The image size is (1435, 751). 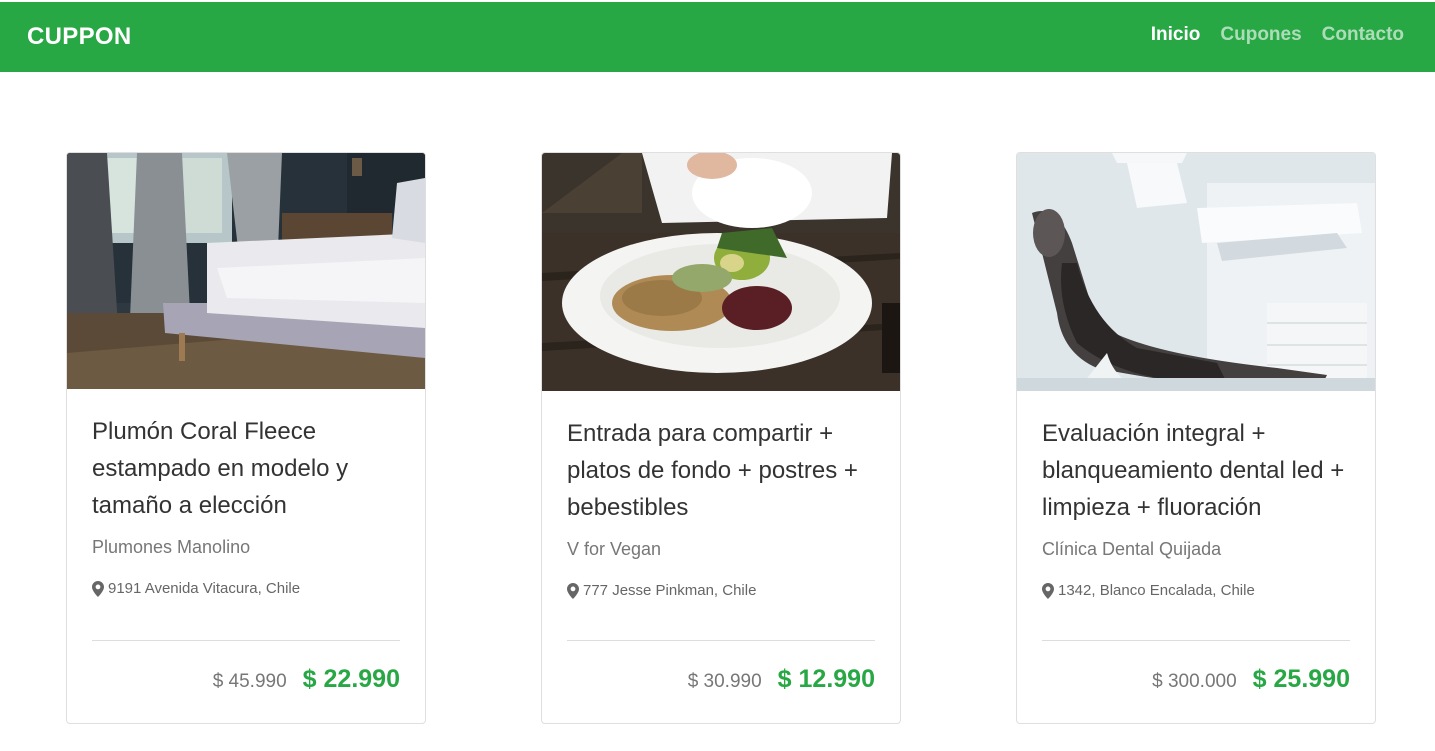 What do you see at coordinates (1176, 35) in the screenshot?
I see `nav-link-inicio: Inicio` at bounding box center [1176, 35].